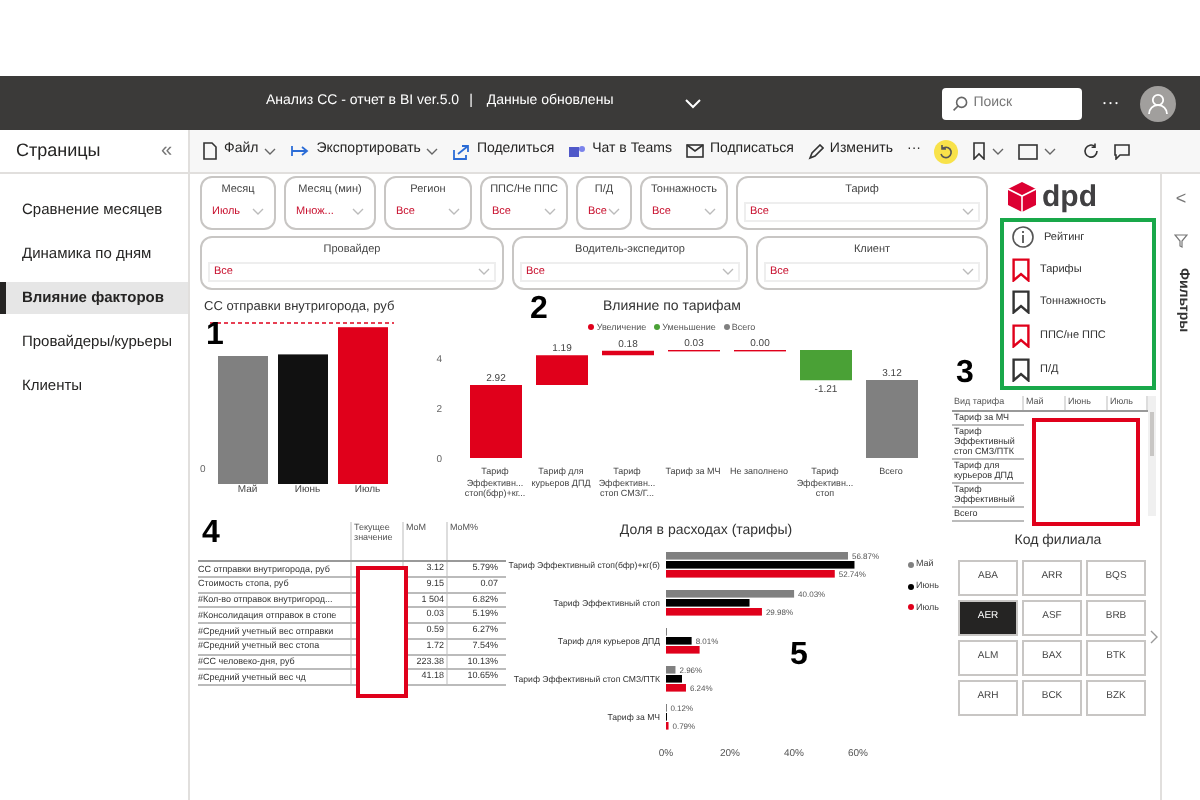 The width and height of the screenshot is (1200, 800). Describe the element at coordinates (694, 151) in the screenshot. I see `envelope-icon` at that location.